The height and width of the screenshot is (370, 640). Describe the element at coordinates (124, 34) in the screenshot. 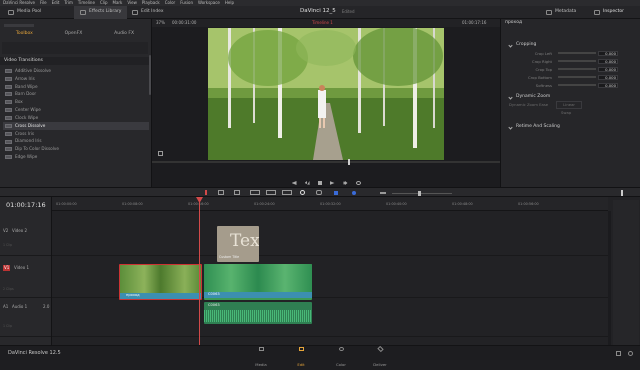

I see `tab-audio-fx: Audio FX` at that location.